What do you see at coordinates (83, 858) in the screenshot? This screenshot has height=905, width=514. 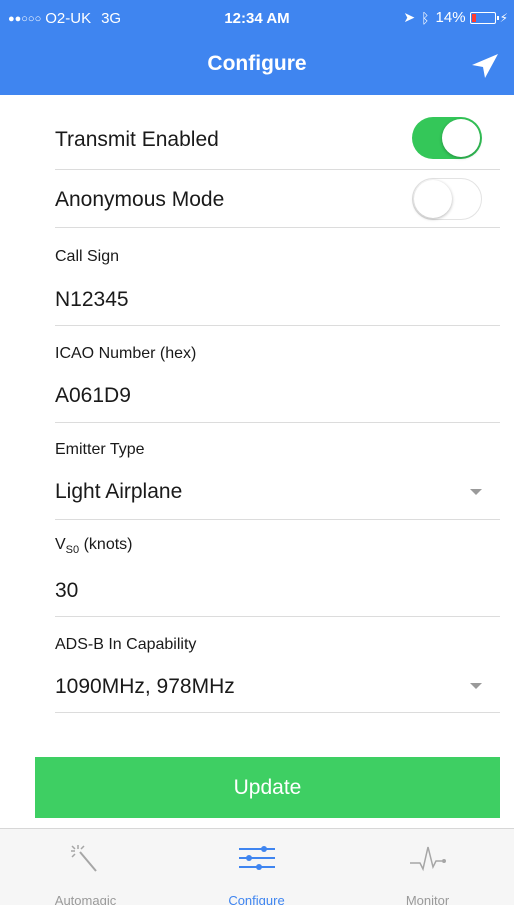 I see `magic-wand-icon` at bounding box center [83, 858].